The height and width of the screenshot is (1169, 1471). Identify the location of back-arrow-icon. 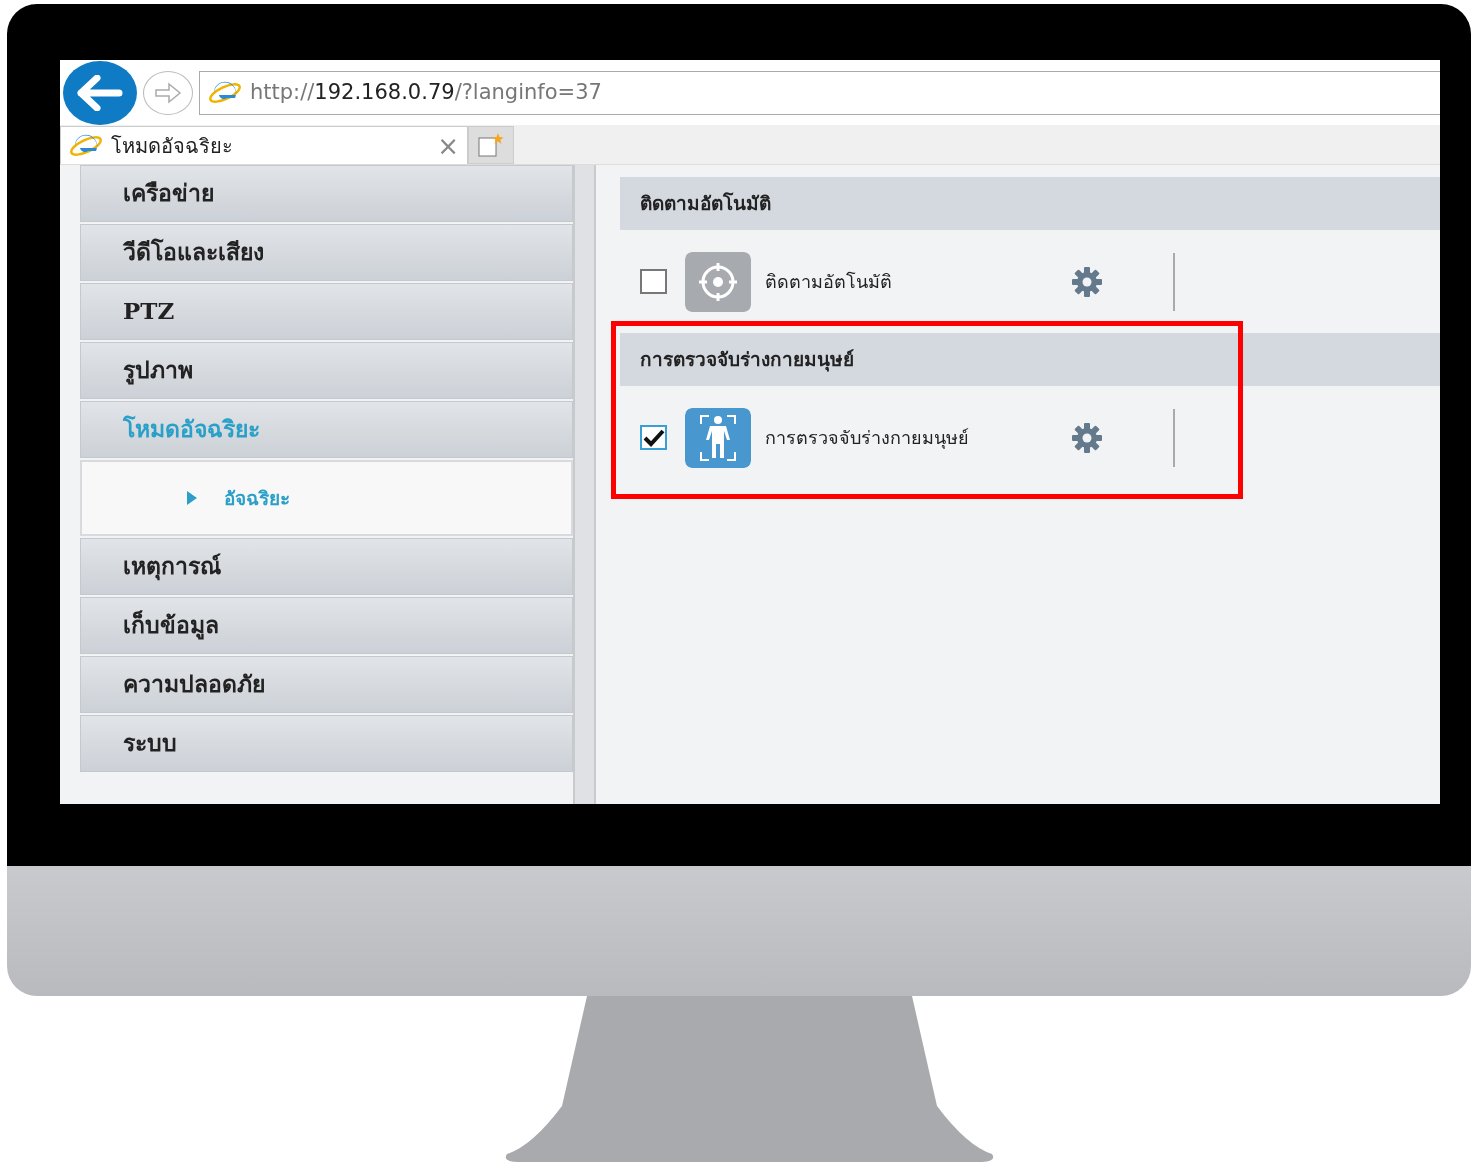
(100, 92).